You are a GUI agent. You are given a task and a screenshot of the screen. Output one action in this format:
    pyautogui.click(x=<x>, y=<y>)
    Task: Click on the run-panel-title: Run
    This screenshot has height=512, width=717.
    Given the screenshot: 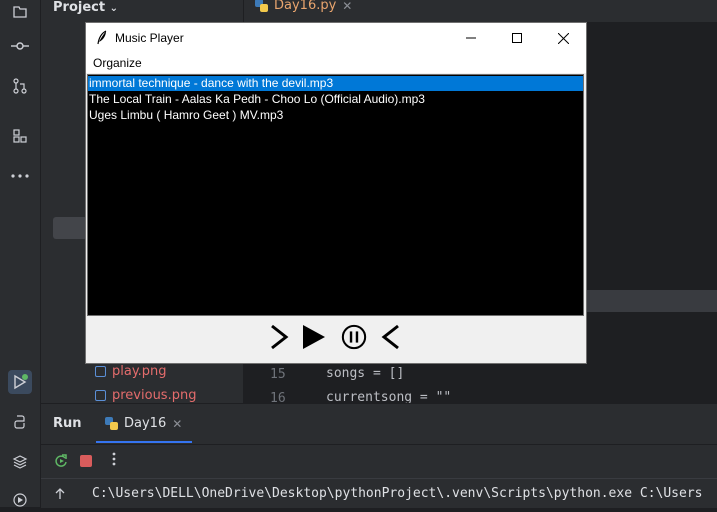 What is the action you would take?
    pyautogui.click(x=67, y=423)
    